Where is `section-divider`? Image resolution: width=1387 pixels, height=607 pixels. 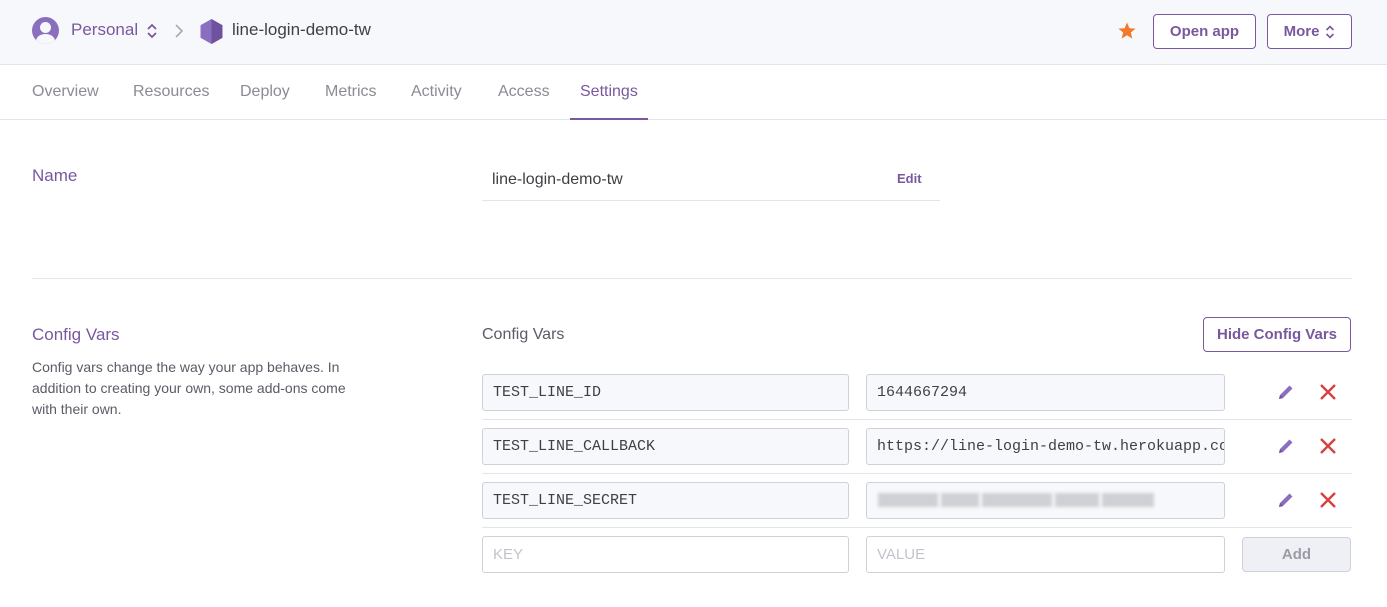
section-divider is located at coordinates (692, 278).